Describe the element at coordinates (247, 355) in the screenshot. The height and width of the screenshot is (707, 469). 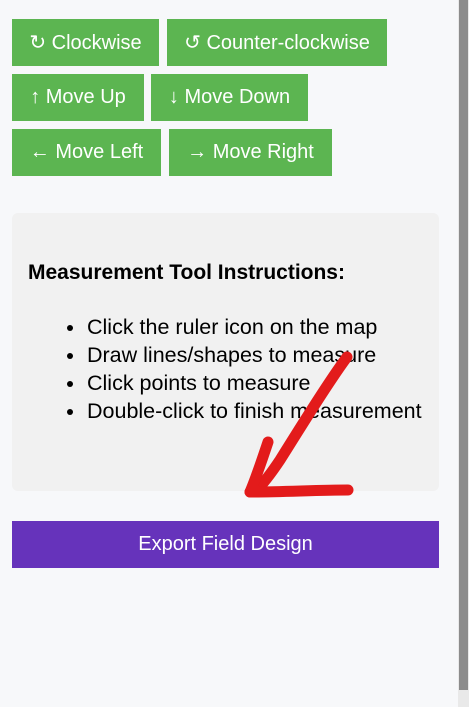
I see `instruction-item: Draw lines/shapes to measure` at that location.